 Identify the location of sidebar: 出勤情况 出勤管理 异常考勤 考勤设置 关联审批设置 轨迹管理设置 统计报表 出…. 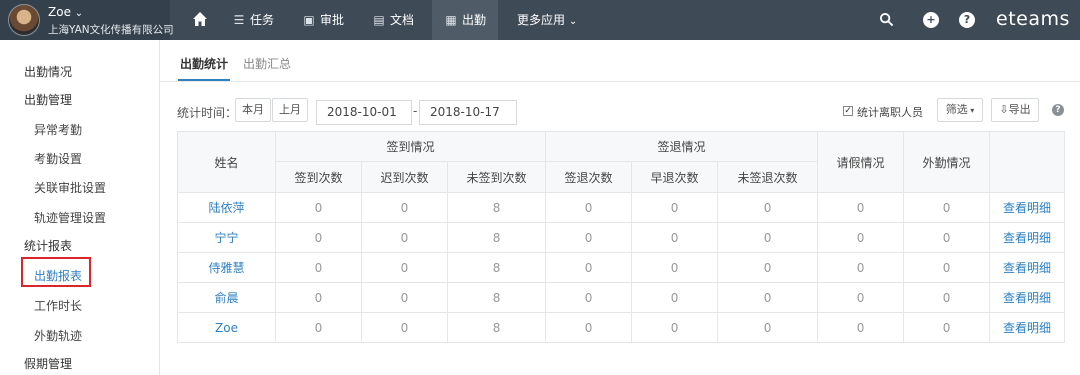
(80, 207).